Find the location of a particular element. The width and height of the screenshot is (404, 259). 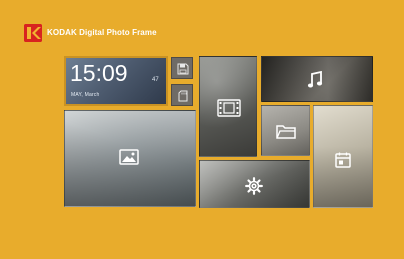

music-tile is located at coordinates (317, 79).